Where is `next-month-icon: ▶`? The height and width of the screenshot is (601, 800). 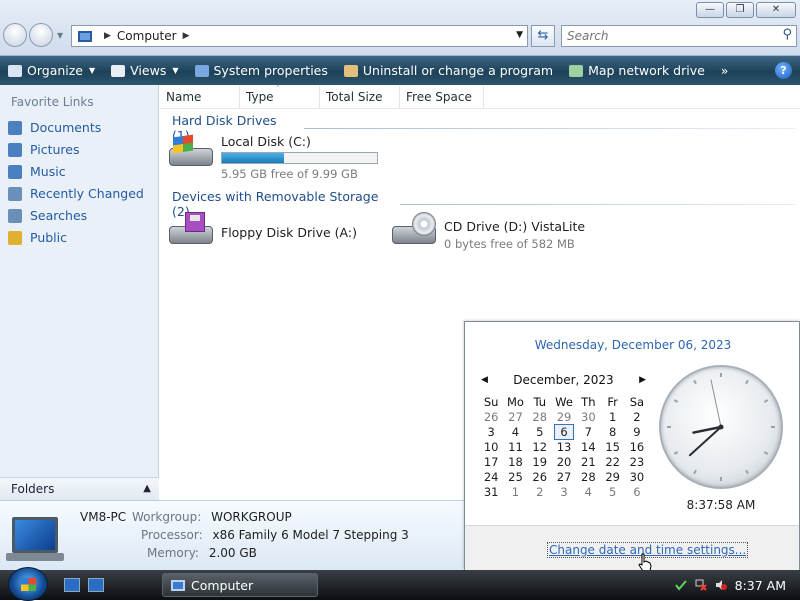
next-month-icon: ▶ is located at coordinates (642, 380).